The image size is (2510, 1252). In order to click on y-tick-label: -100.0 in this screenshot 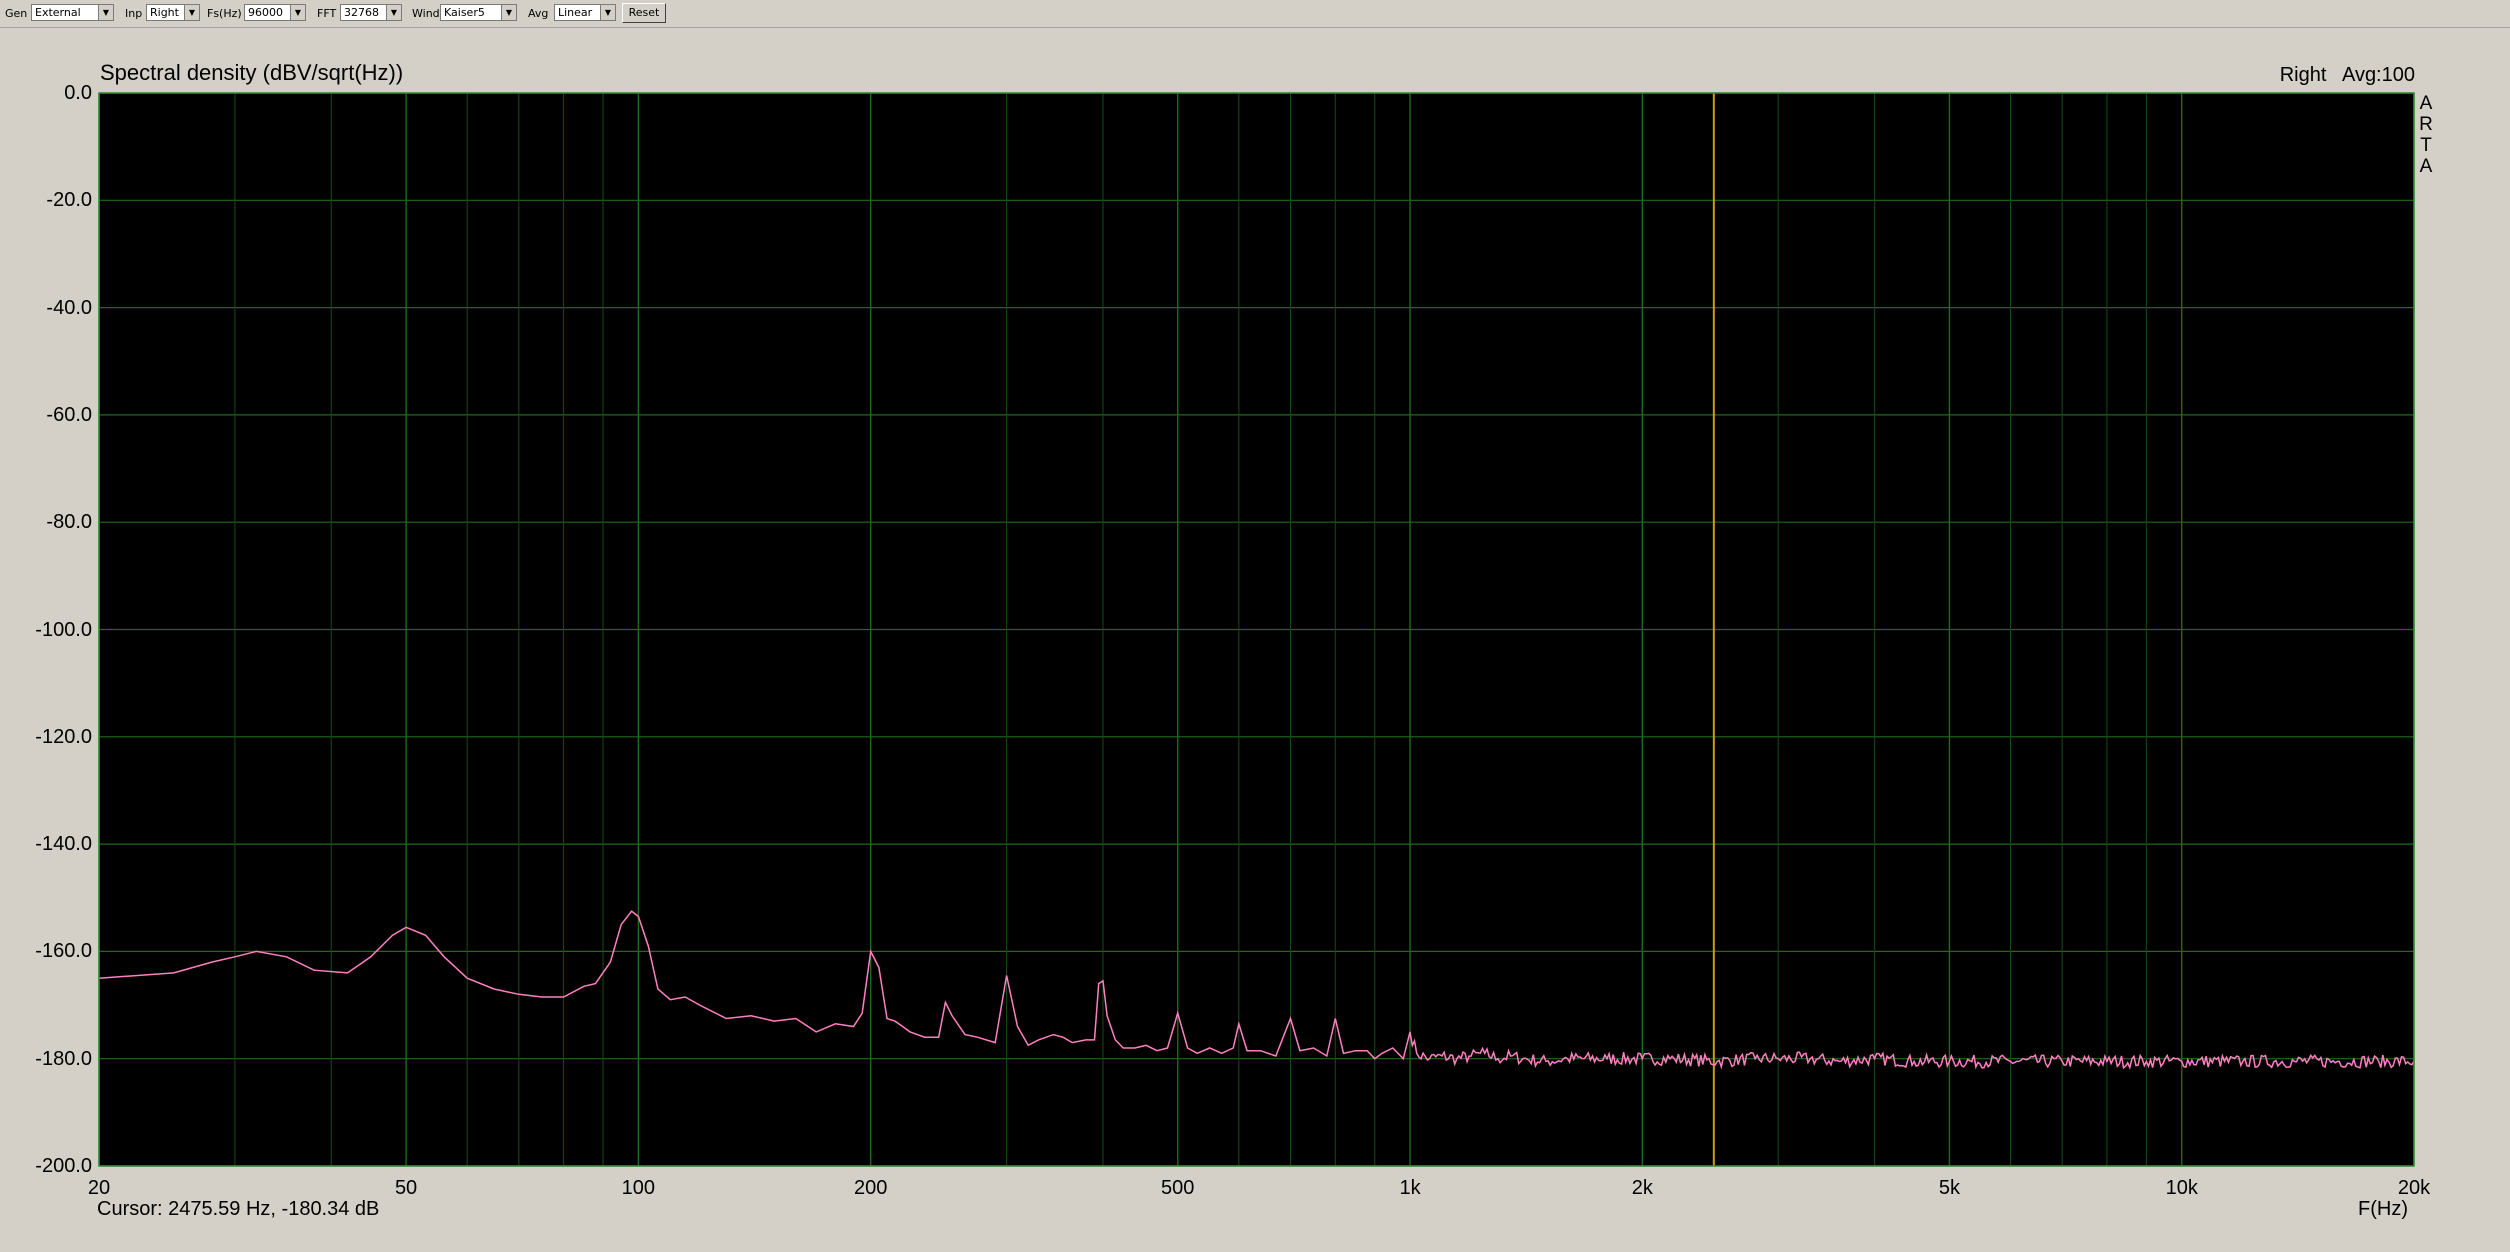, I will do `click(63, 629)`.